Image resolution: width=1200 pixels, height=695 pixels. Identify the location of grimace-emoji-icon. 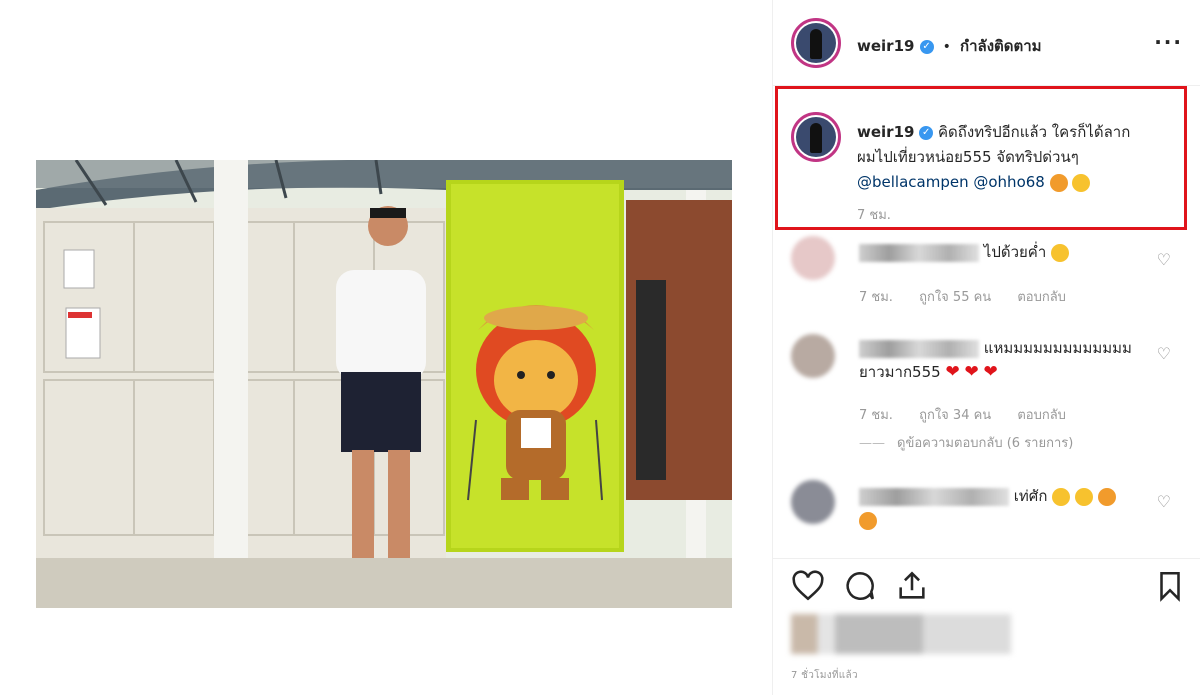
(1081, 182).